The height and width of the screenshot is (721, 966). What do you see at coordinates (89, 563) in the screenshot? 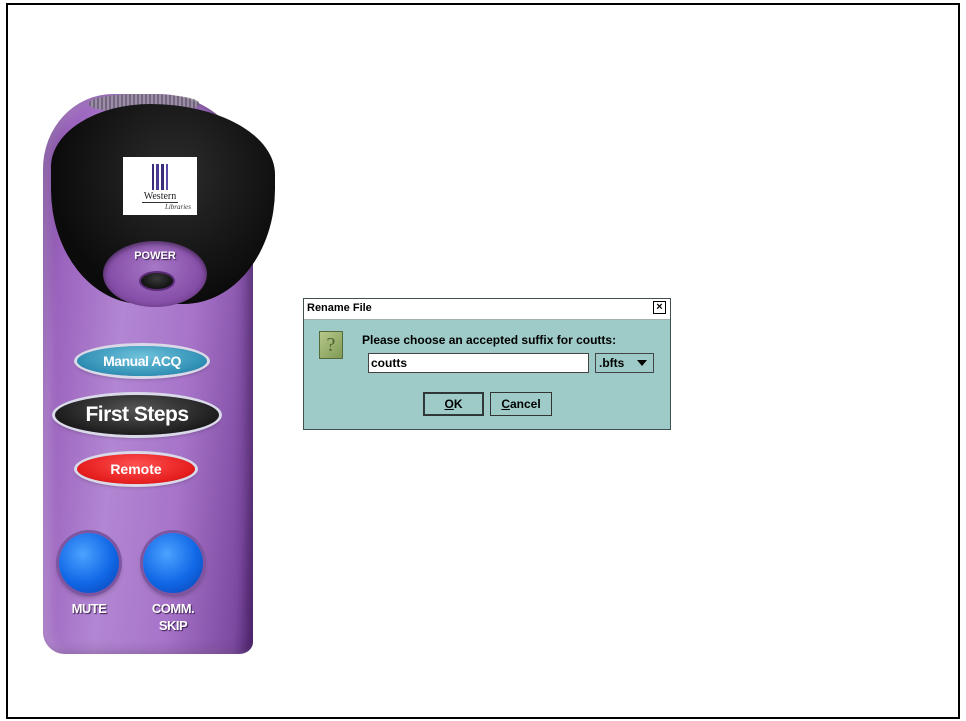
I see `mute-button` at bounding box center [89, 563].